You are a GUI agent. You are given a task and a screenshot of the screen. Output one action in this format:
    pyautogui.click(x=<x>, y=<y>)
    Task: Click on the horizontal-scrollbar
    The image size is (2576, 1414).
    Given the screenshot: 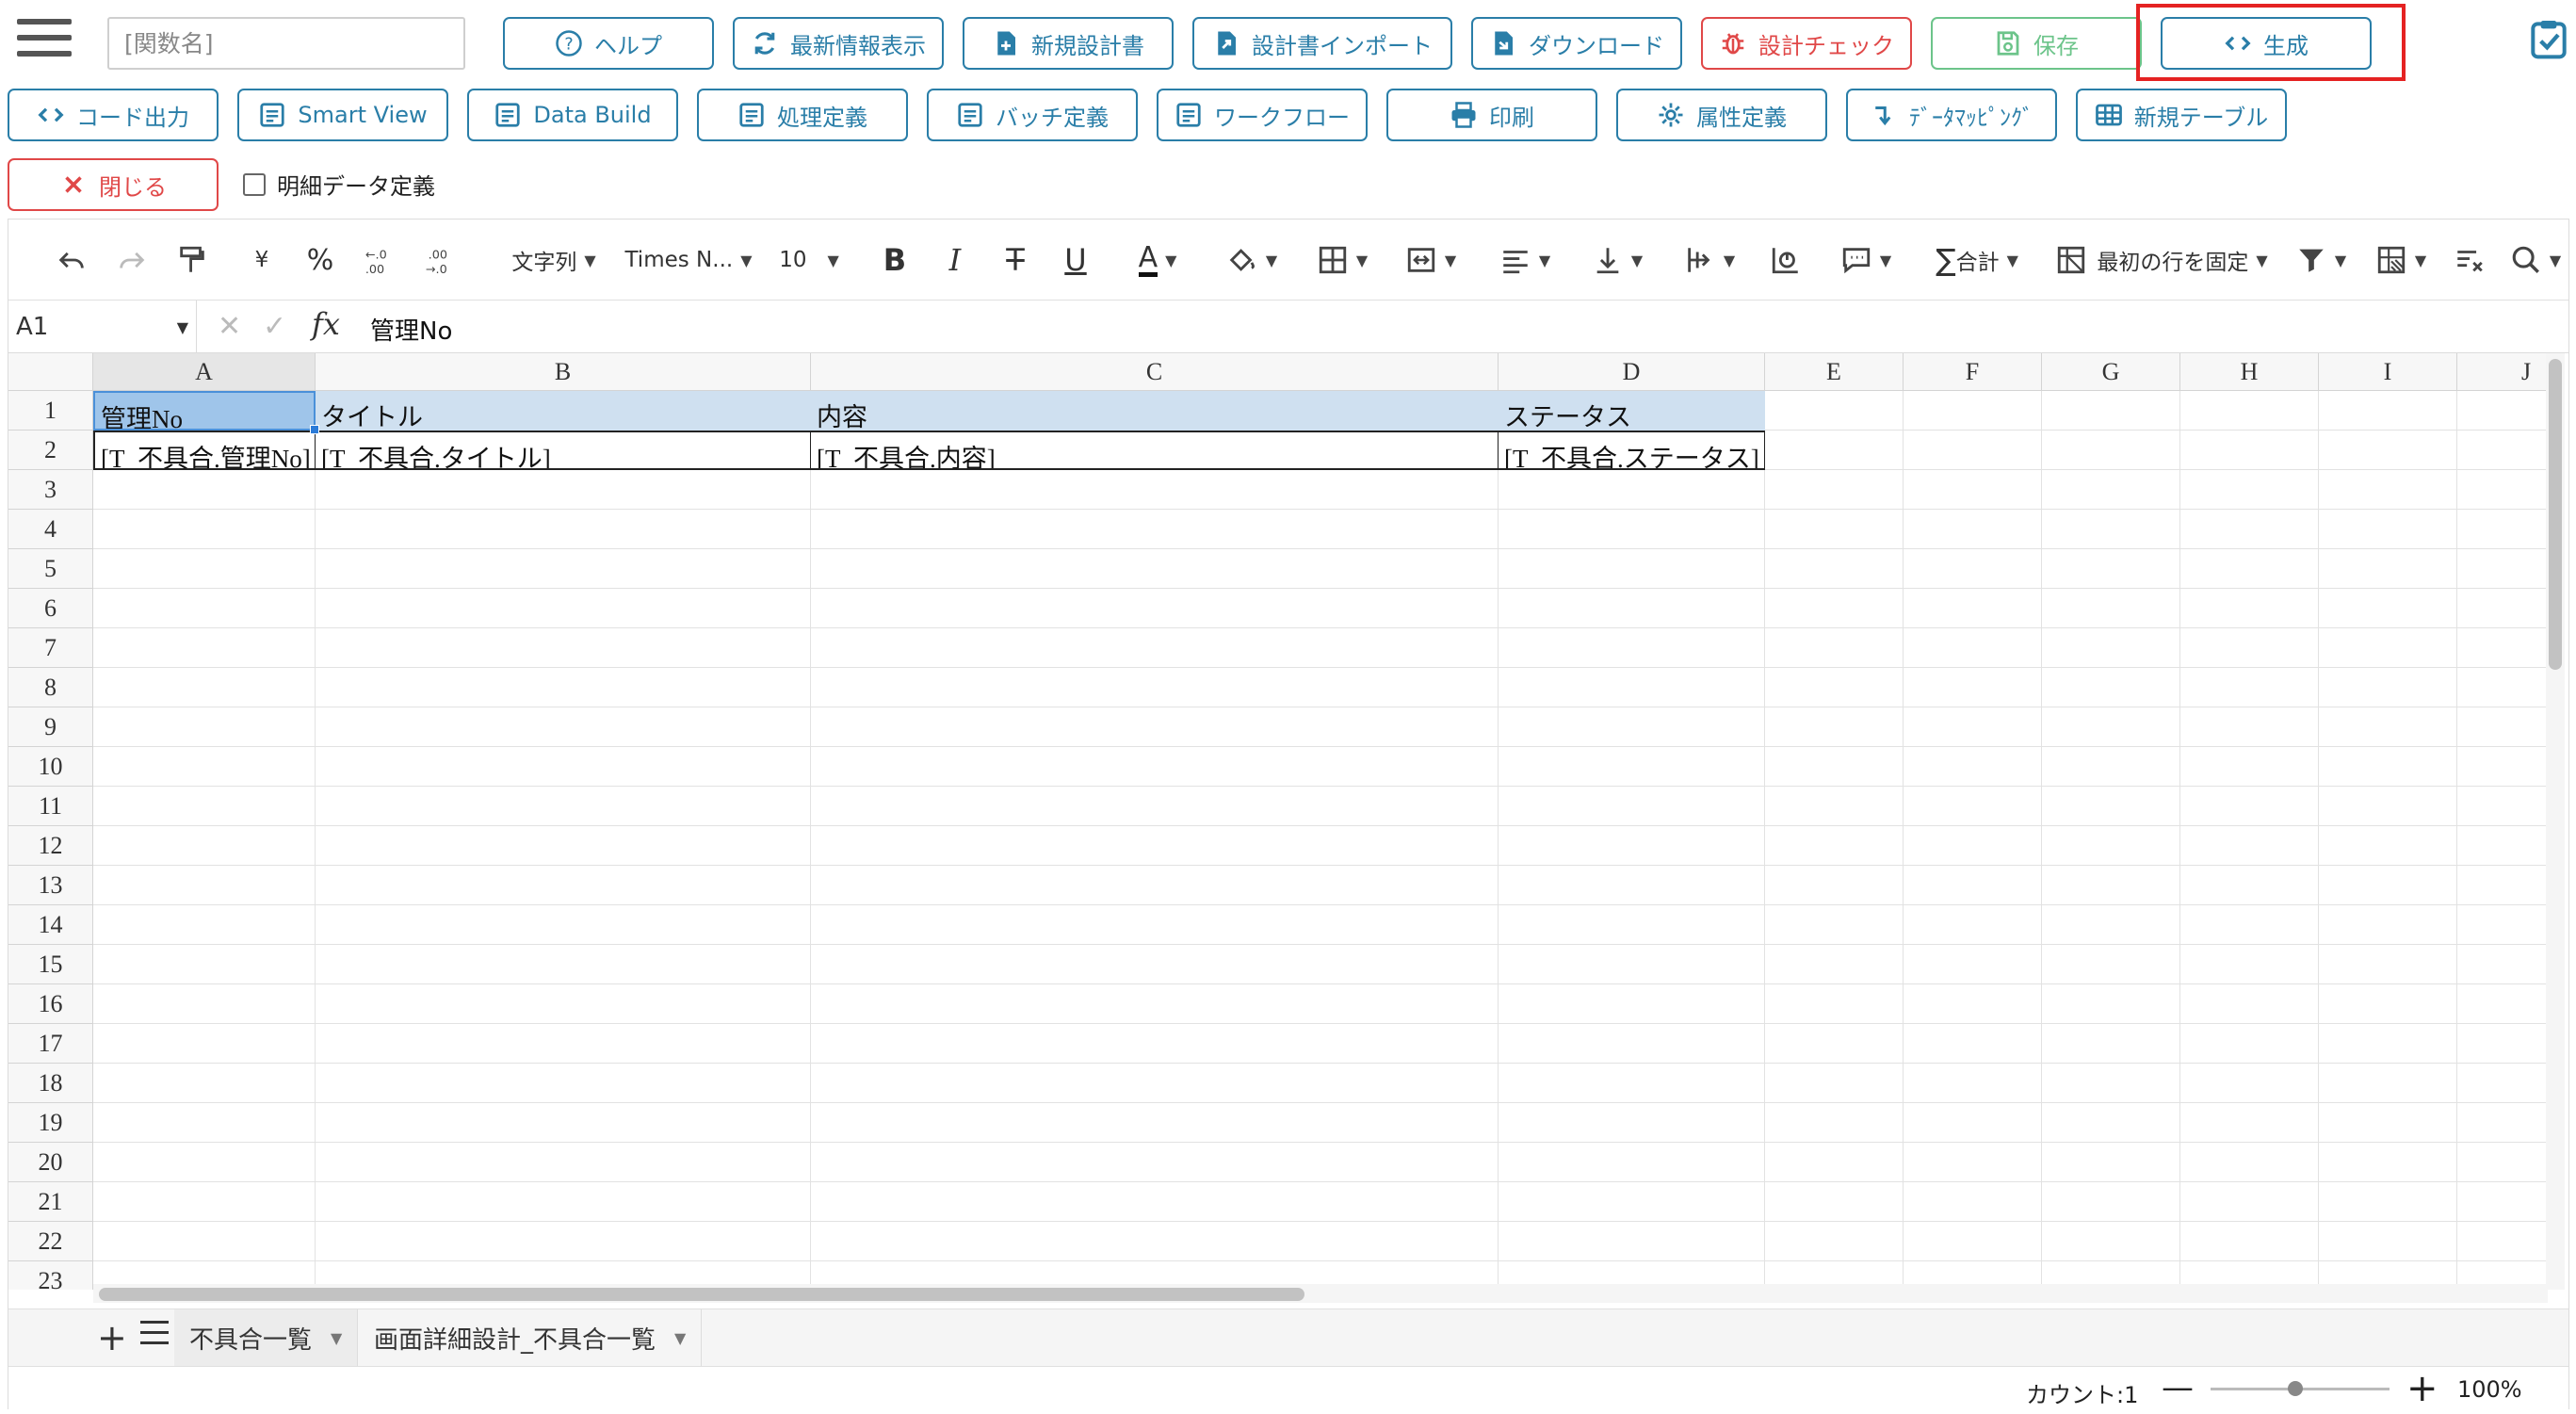 What is the action you would take?
    pyautogui.click(x=1320, y=1293)
    